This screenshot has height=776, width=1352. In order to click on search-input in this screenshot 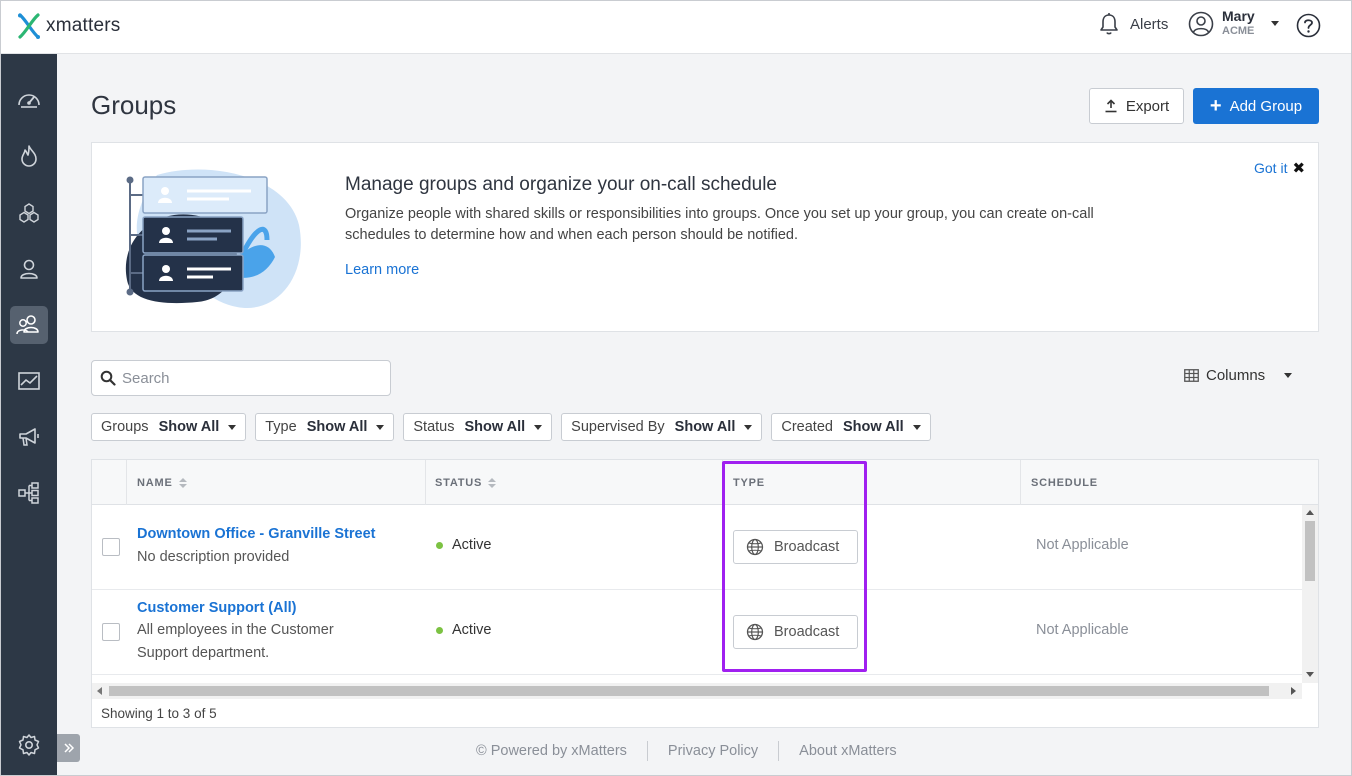, I will do `click(247, 378)`.